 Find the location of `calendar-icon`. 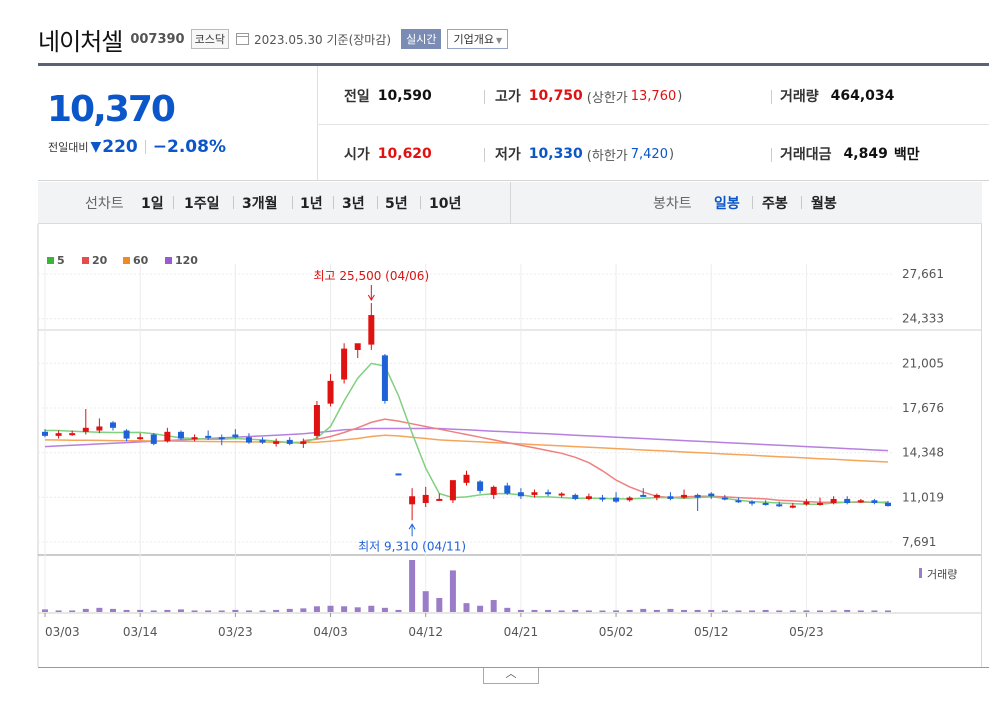

calendar-icon is located at coordinates (242, 39).